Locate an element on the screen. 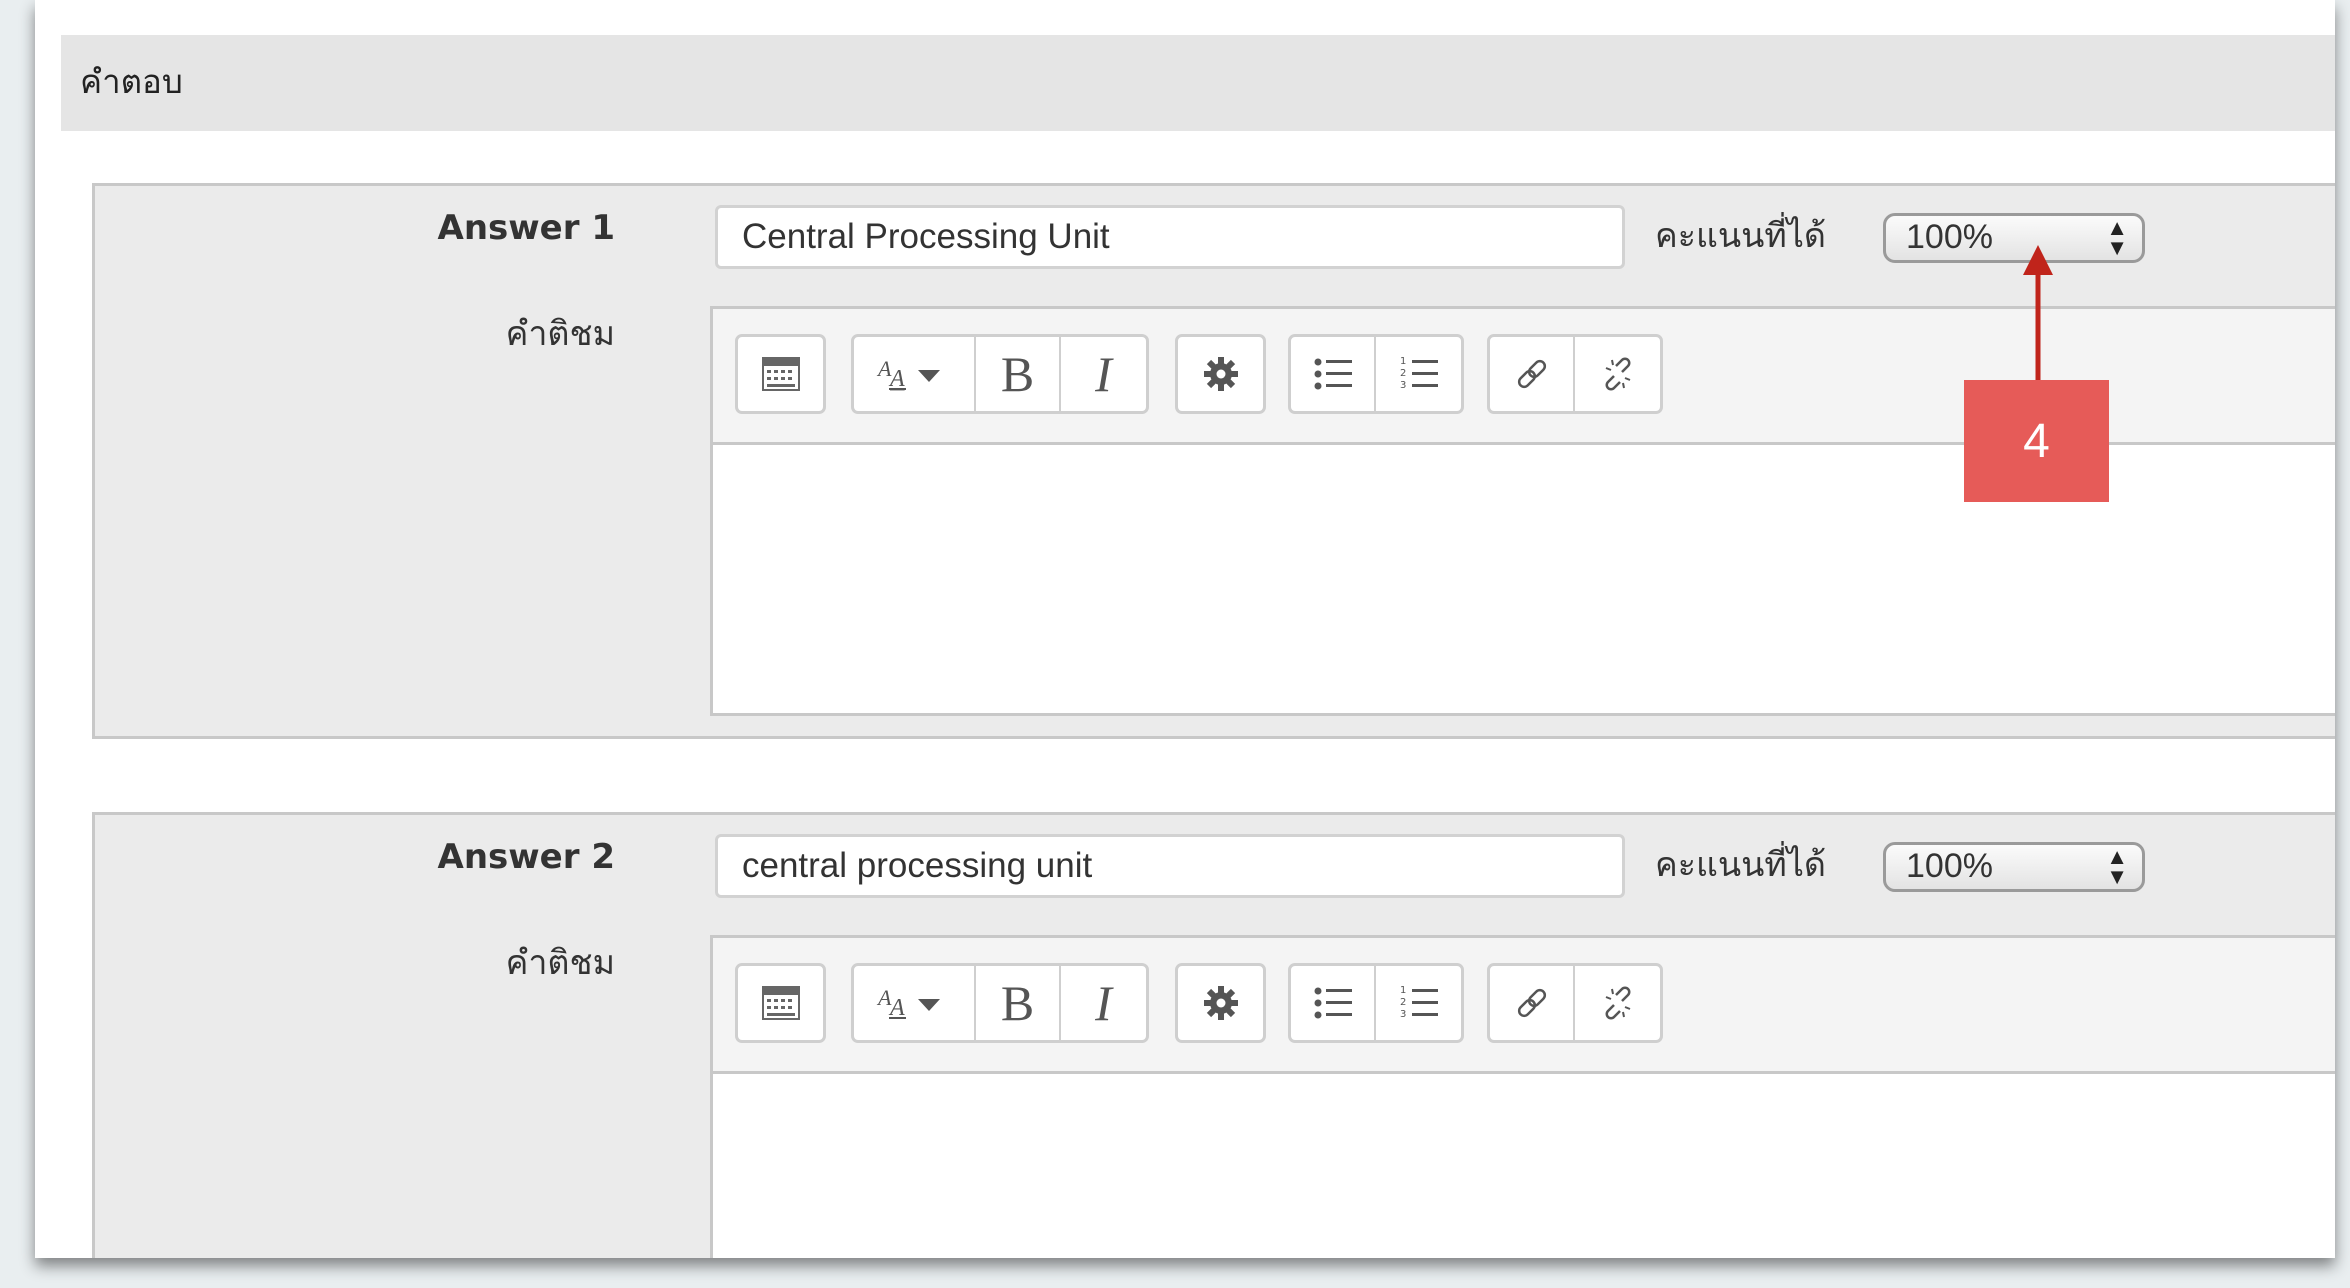  answer-text-input: Central Processing Unit is located at coordinates (1170, 237).